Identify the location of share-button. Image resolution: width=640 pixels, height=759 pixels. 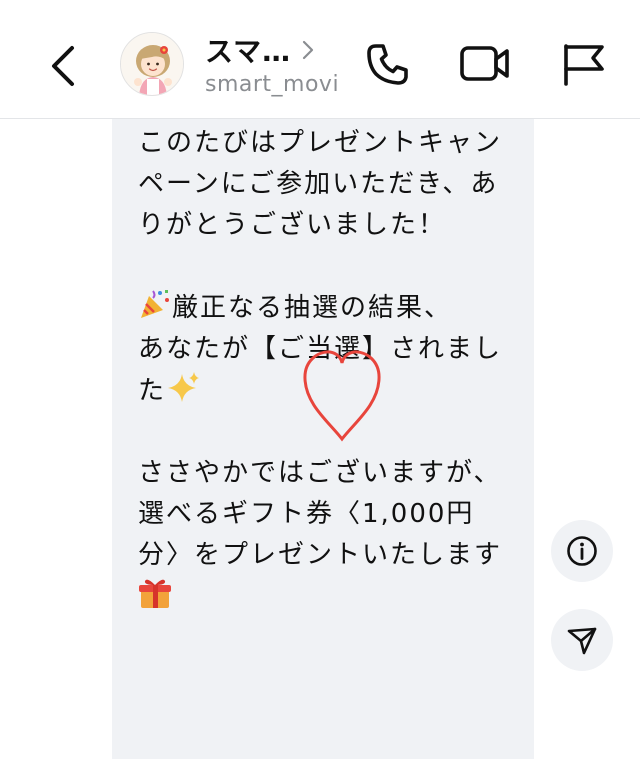
(582, 640).